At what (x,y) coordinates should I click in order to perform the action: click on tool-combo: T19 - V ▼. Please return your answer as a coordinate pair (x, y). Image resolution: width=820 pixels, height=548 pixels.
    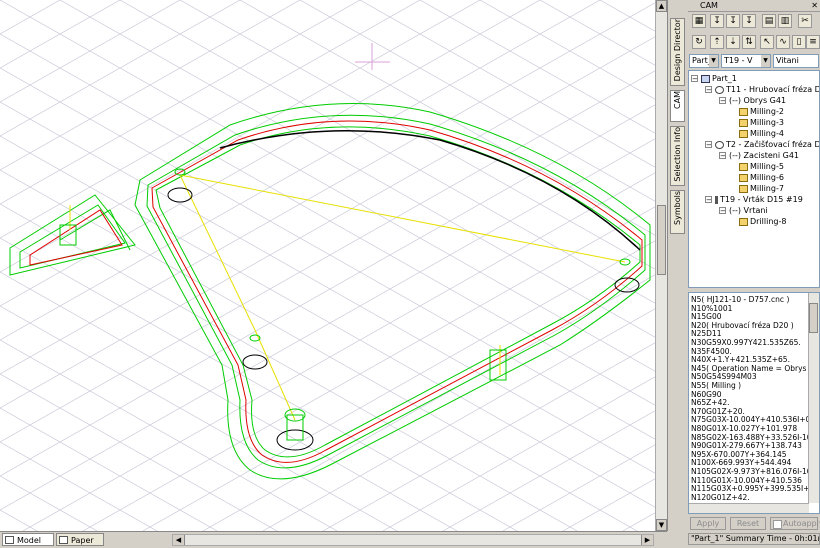
    Looking at the image, I should click on (746, 61).